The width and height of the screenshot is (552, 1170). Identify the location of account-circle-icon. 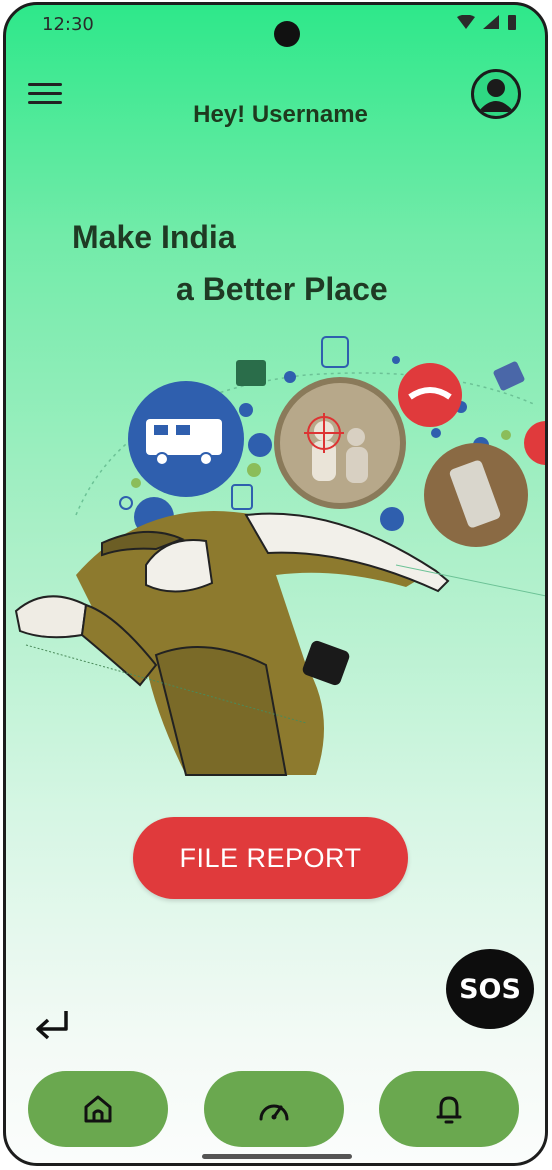
(496, 95).